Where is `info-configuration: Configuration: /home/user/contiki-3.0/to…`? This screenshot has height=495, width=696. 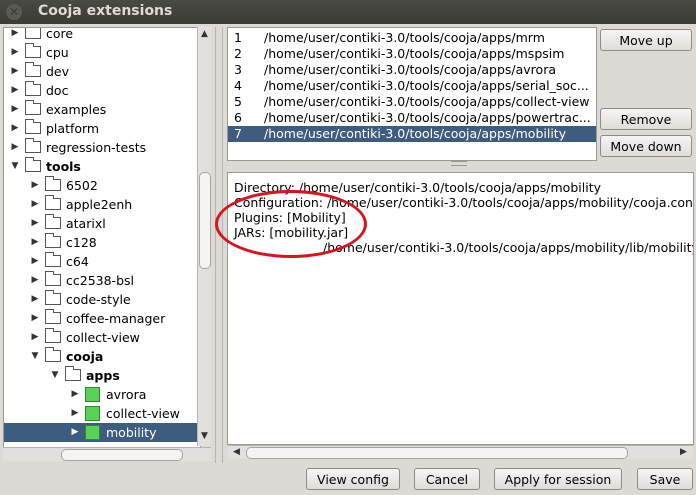 info-configuration: Configuration: /home/user/contiki-3.0/to… is located at coordinates (464, 202).